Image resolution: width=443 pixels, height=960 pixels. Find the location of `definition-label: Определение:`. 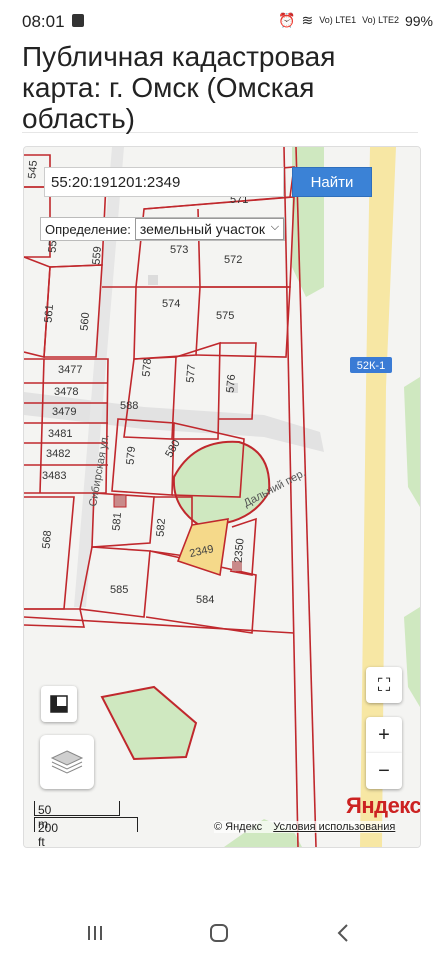

definition-label: Определение: is located at coordinates (88, 229).